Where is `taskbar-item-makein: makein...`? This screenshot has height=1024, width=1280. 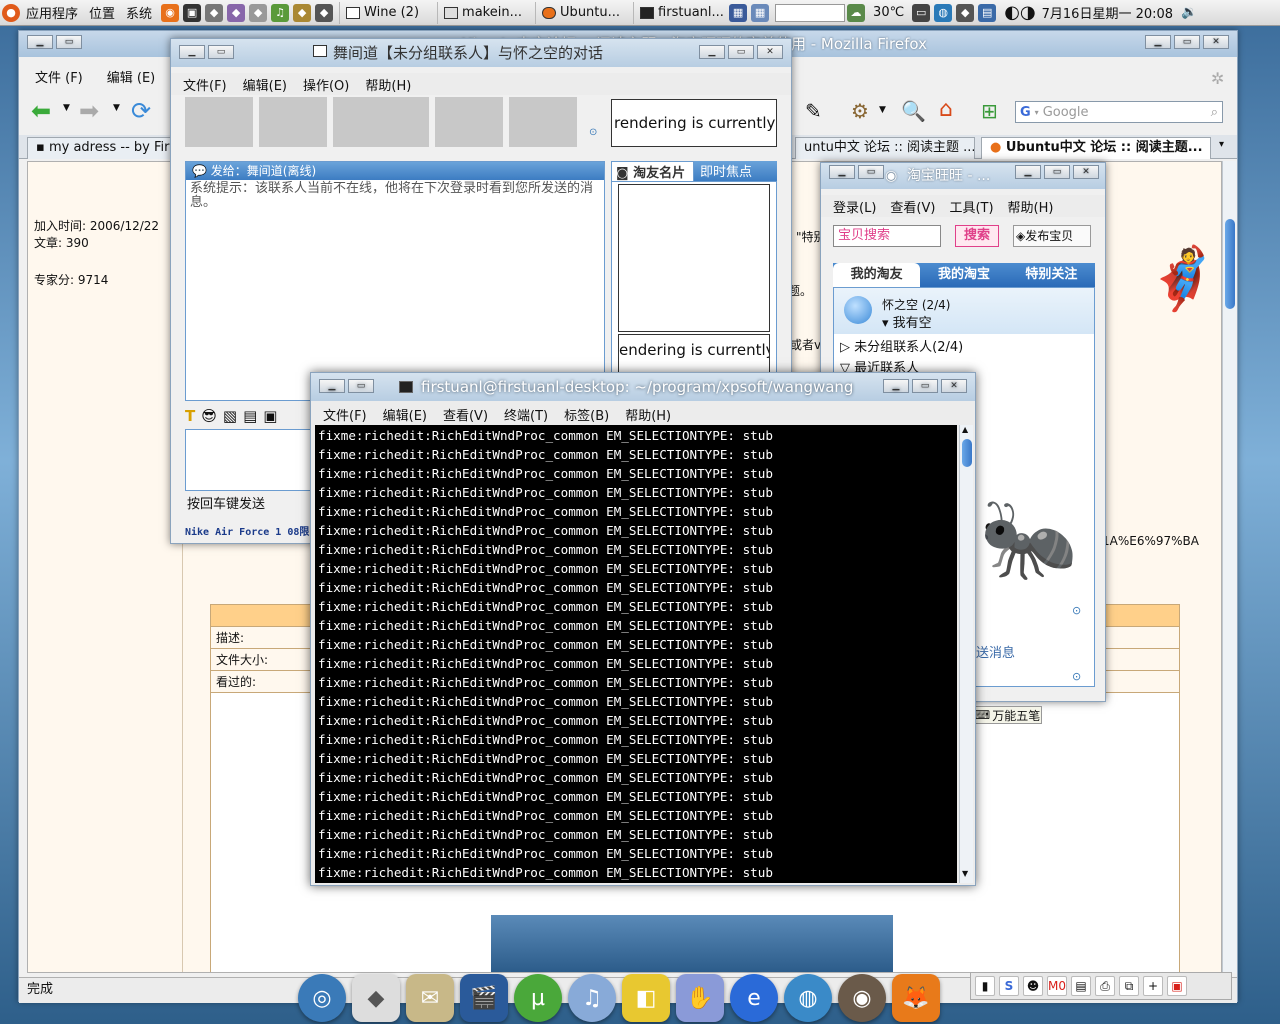 taskbar-item-makein: makein... is located at coordinates (484, 12).